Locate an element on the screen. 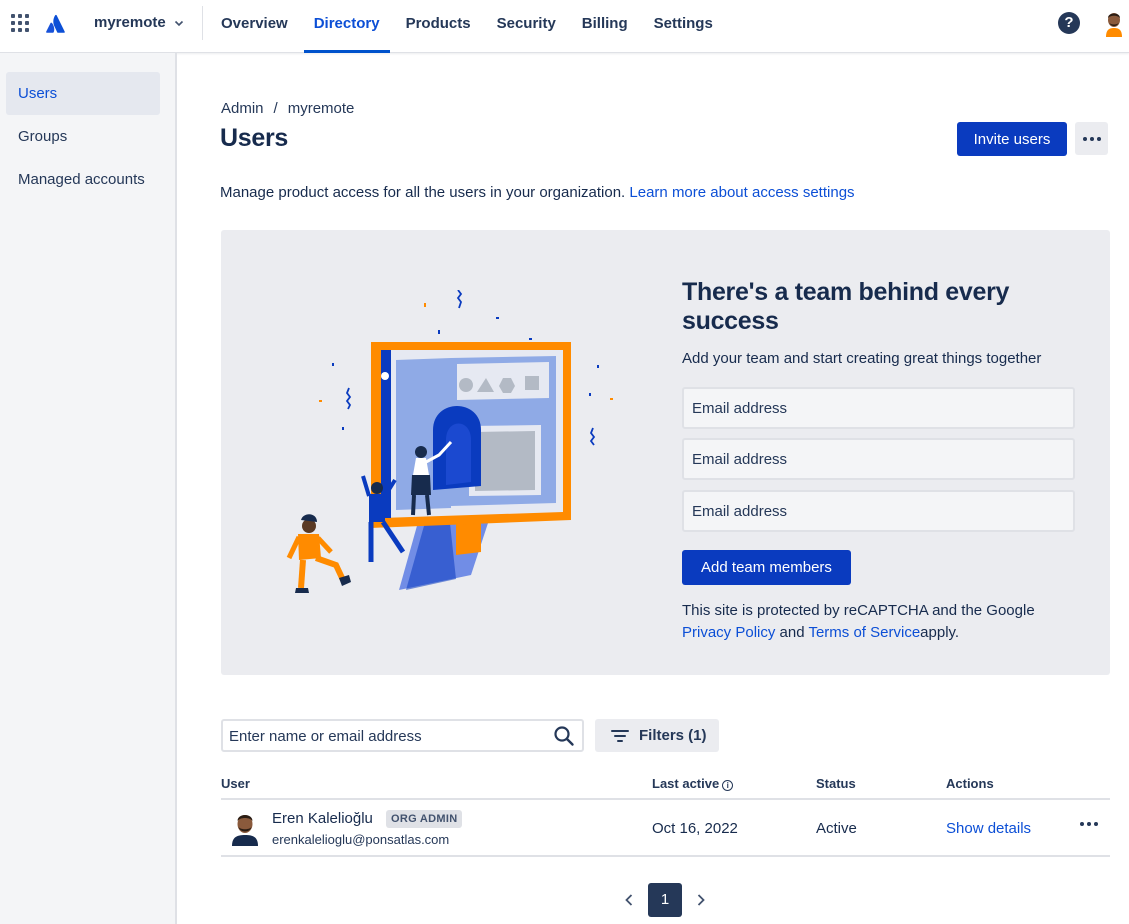  column-header-status: Status is located at coordinates (836, 783).